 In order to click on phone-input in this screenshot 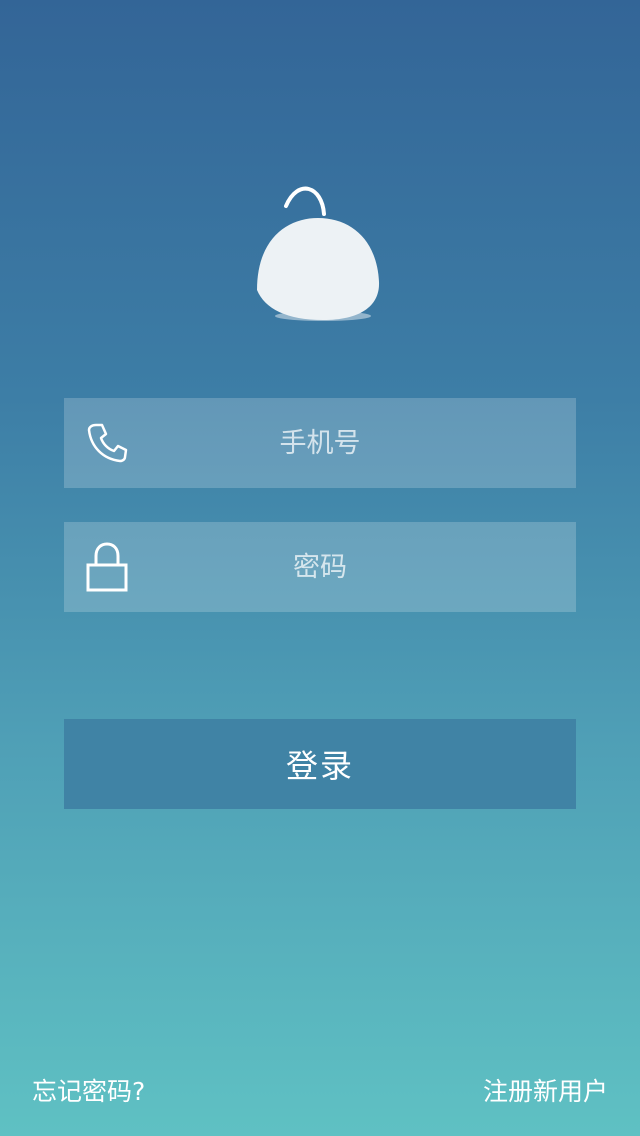, I will do `click(320, 443)`.